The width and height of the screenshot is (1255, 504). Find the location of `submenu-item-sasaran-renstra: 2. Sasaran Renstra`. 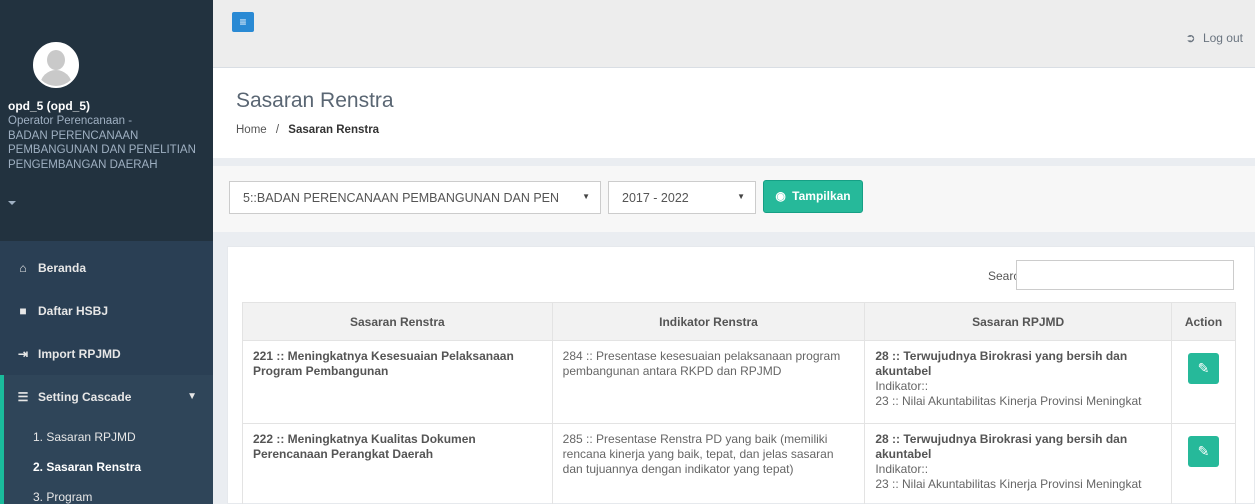

submenu-item-sasaran-renstra: 2. Sasaran Renstra is located at coordinates (108, 467).